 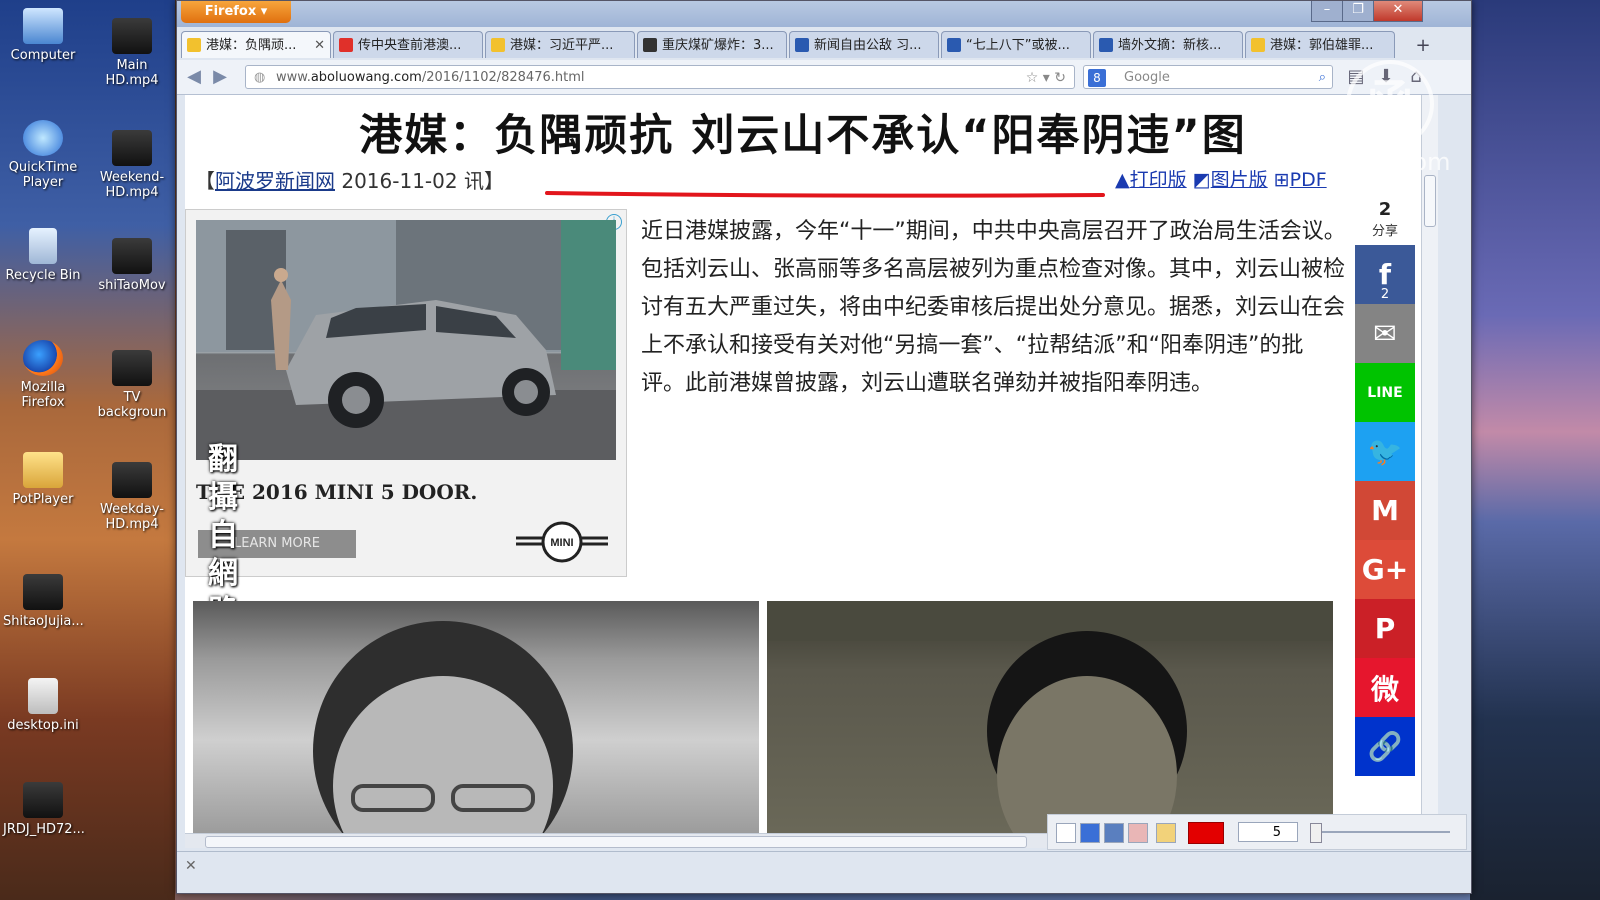 I want to click on close-tab-icon: ✕, so click(x=319, y=45).